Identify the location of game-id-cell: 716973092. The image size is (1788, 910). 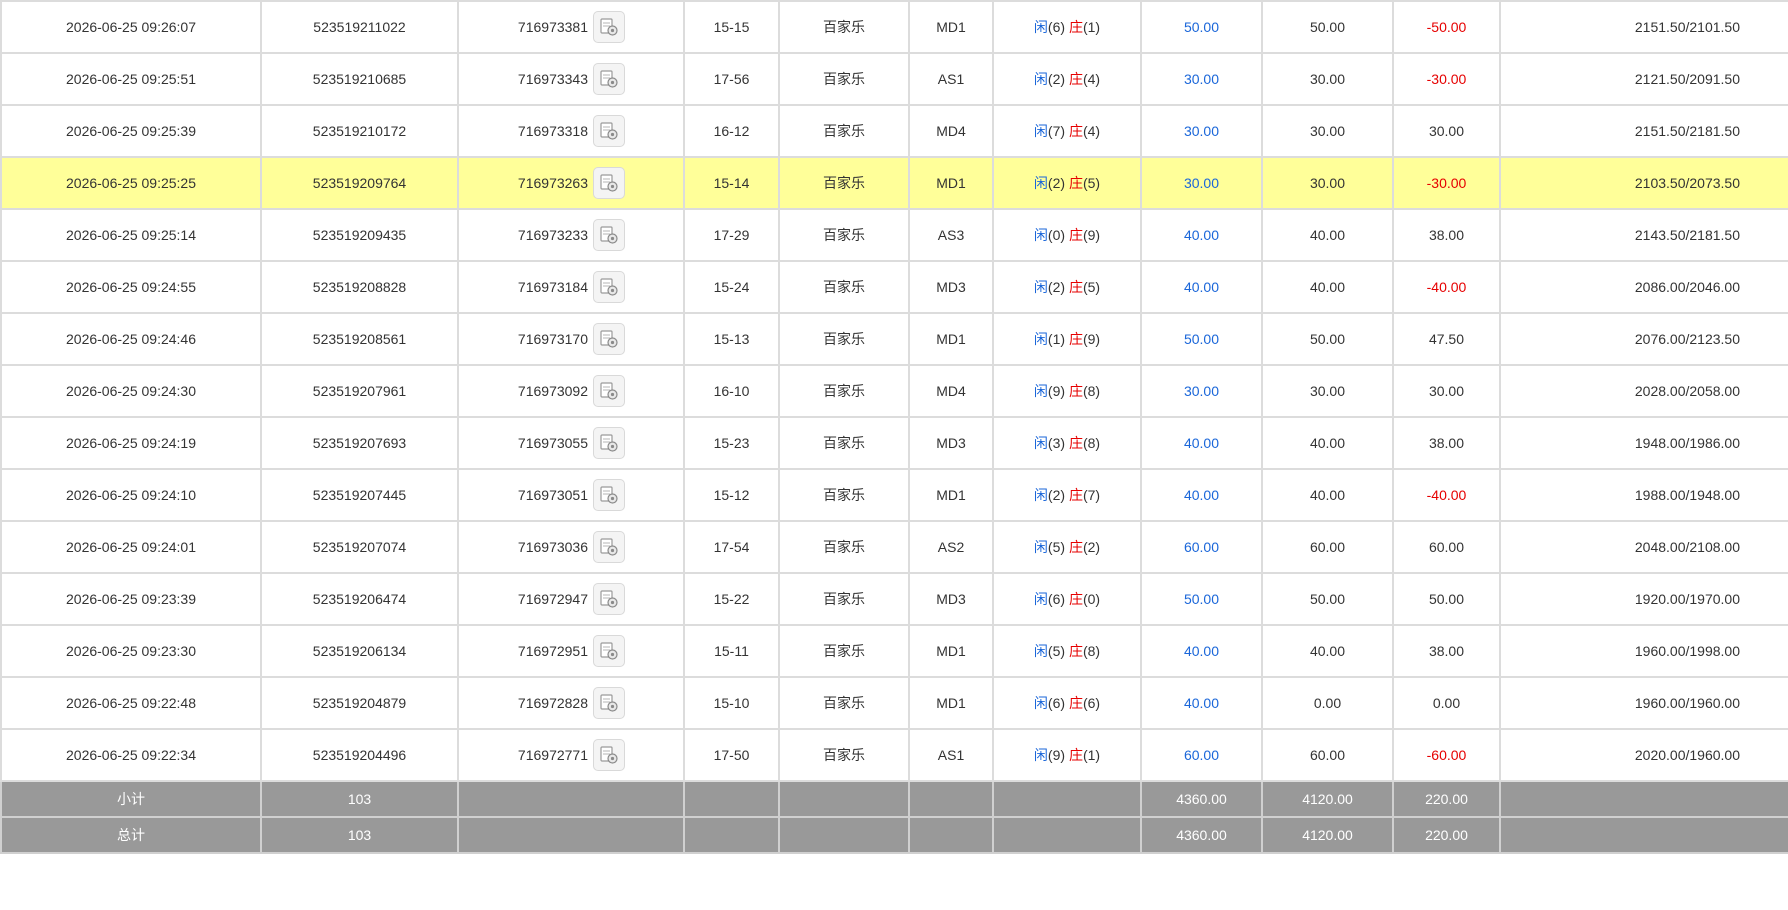
(571, 391).